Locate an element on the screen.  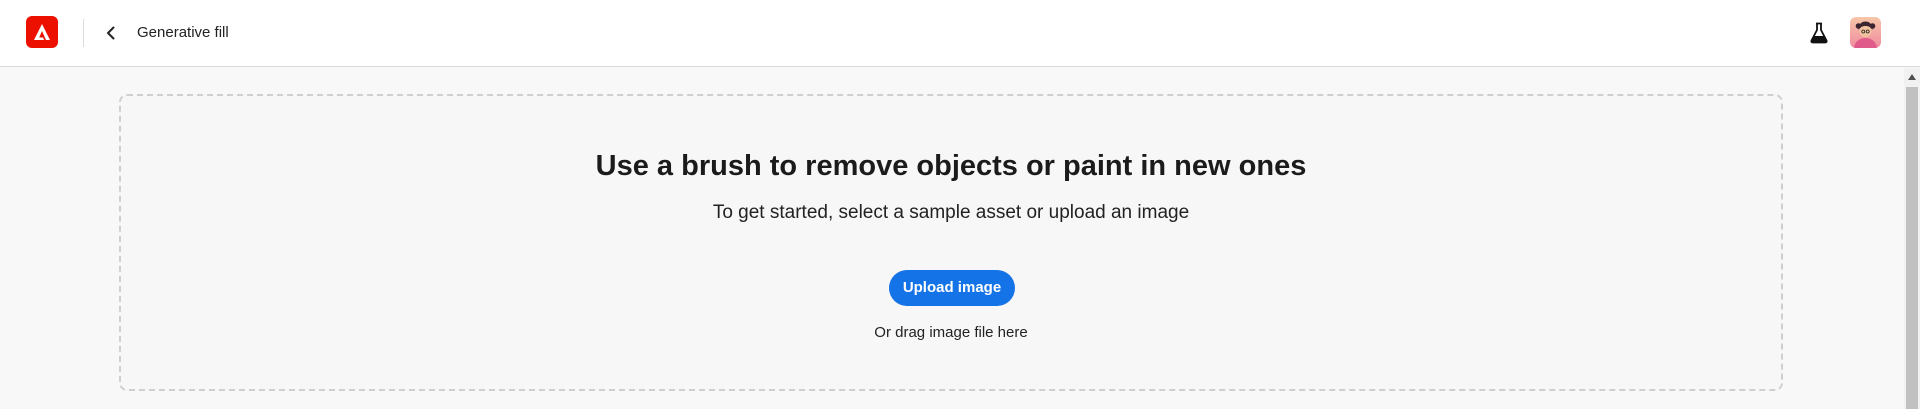
vertical-scrollbar is located at coordinates (1912, 238).